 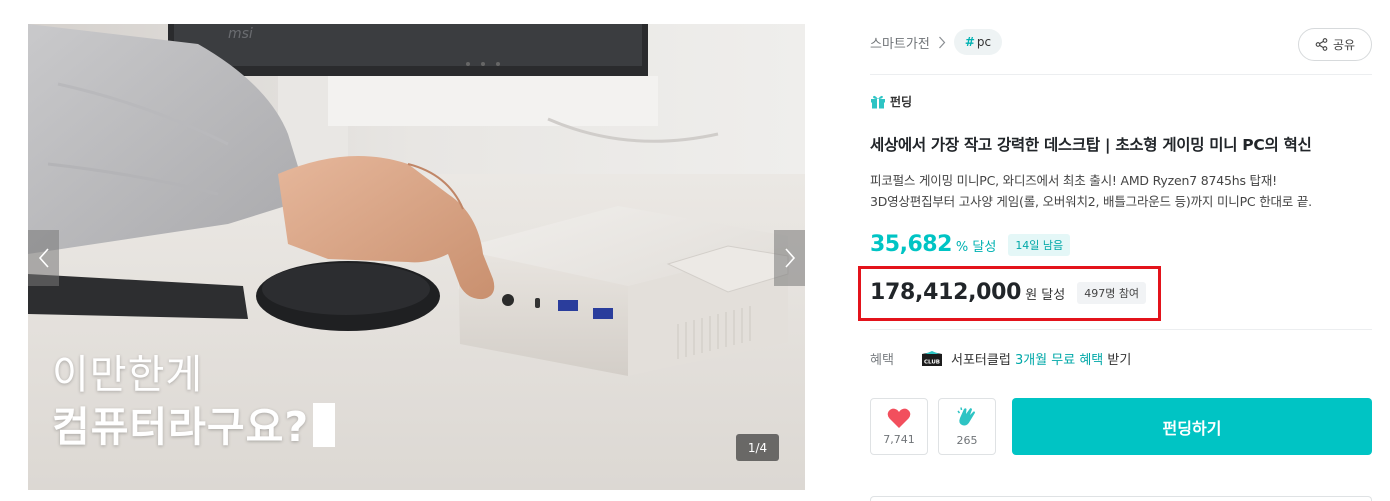 What do you see at coordinates (984, 42) in the screenshot?
I see `hashtag-label: pc` at bounding box center [984, 42].